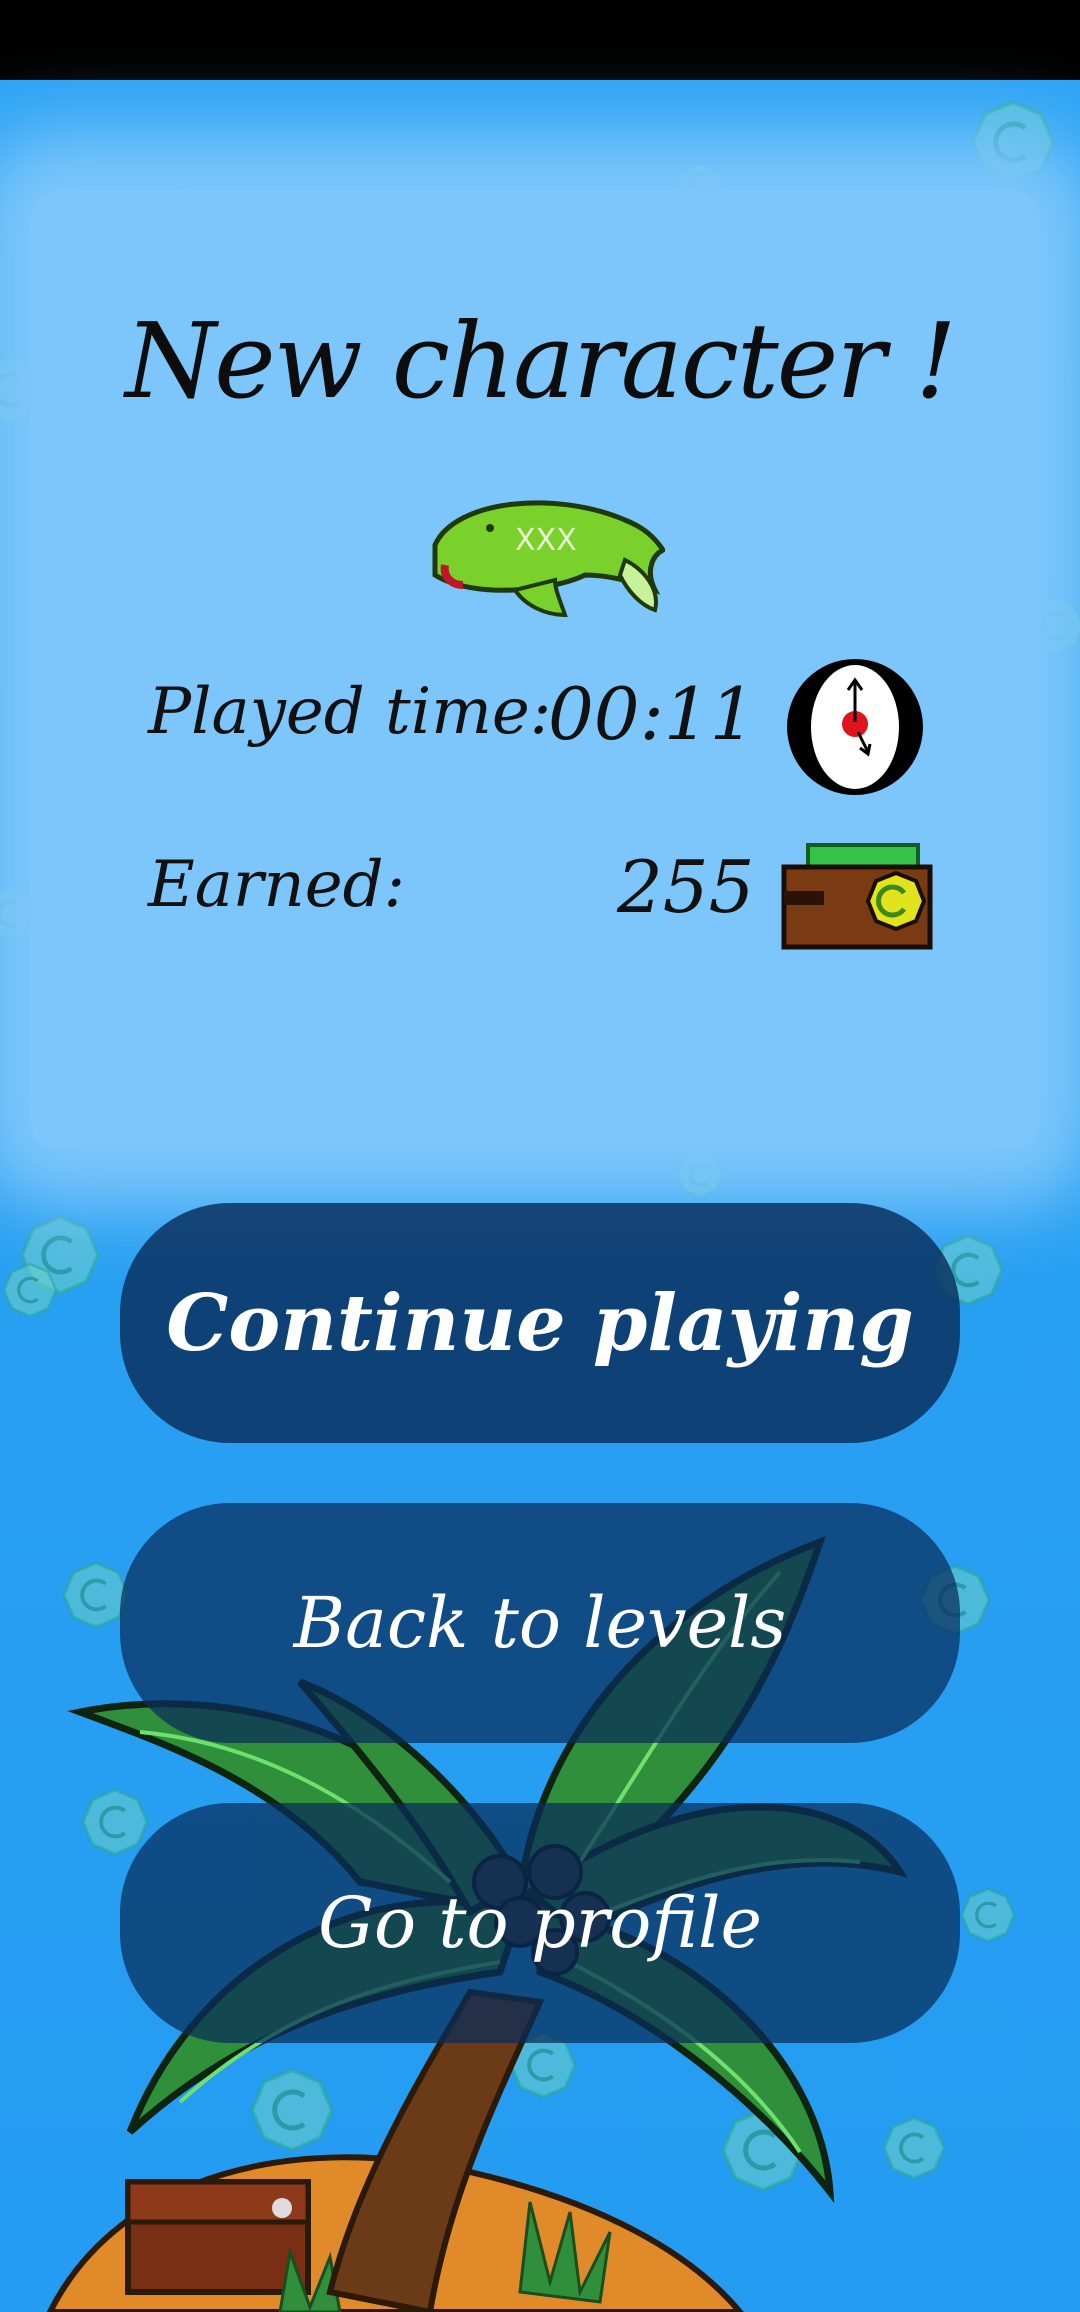  Describe the element at coordinates (686, 887) in the screenshot. I see `earned-value: 255` at that location.